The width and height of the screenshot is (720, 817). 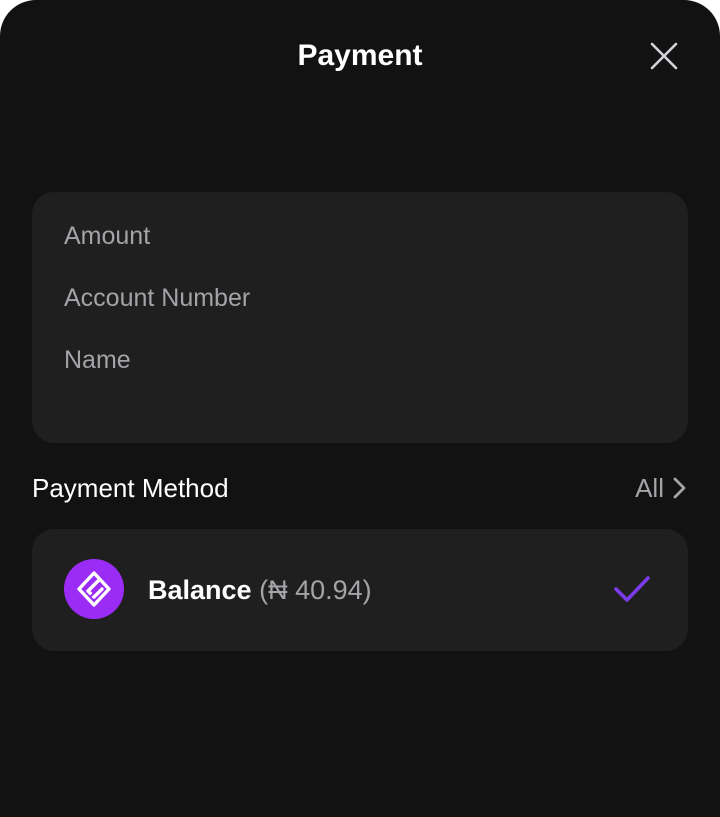 I want to click on amount-label: Amount, so click(x=107, y=236).